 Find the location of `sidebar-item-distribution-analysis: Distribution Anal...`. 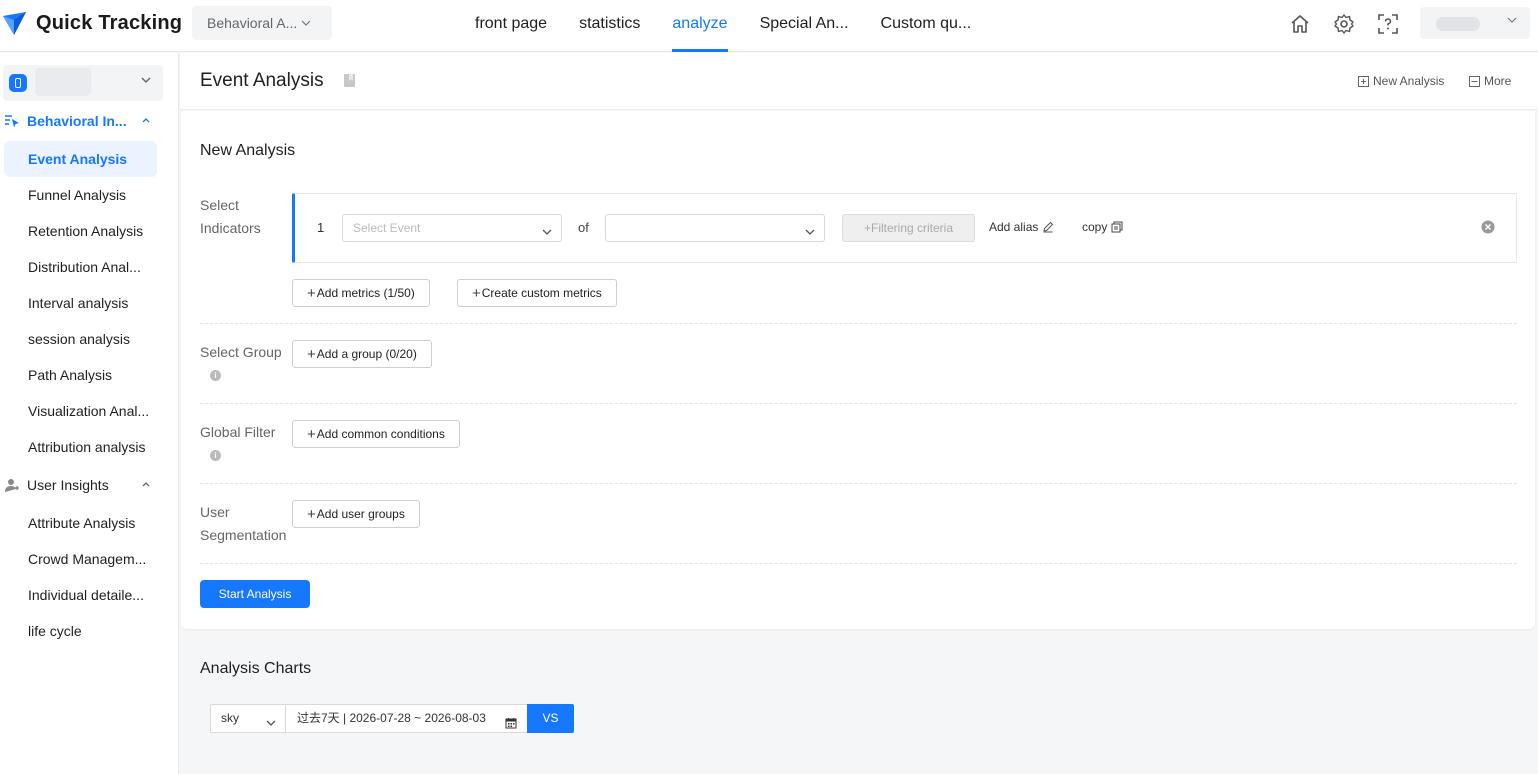

sidebar-item-distribution-analysis: Distribution Anal... is located at coordinates (80, 267).